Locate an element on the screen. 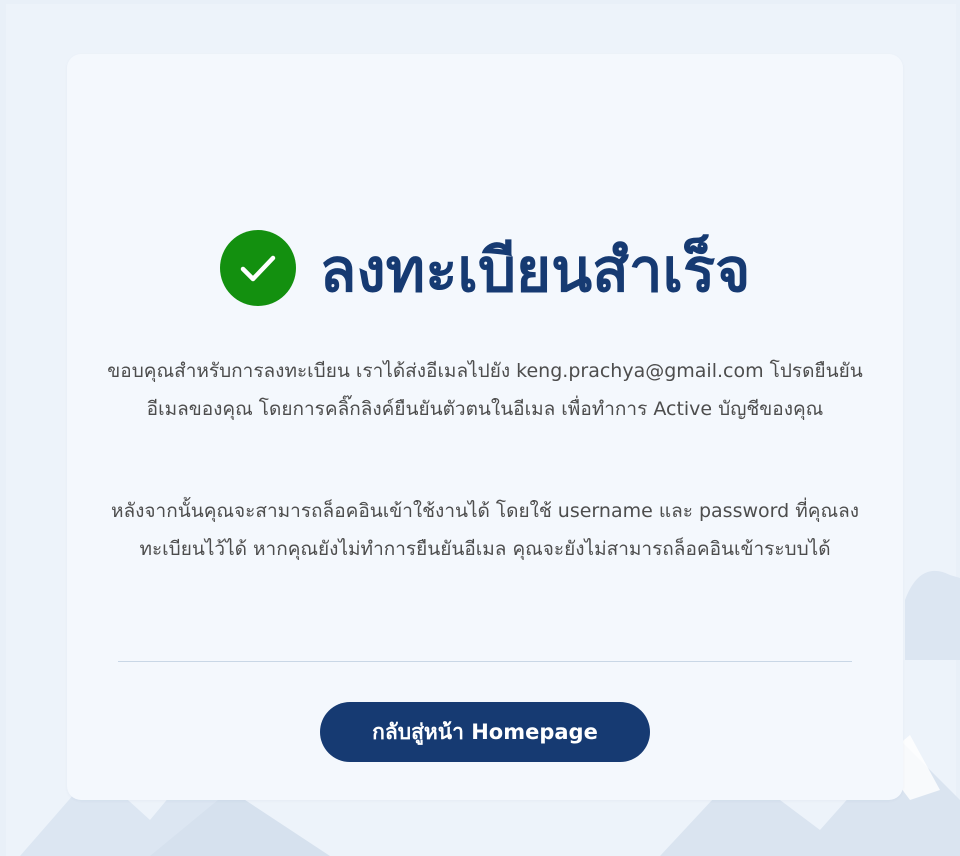 This screenshot has width=960, height=856. back-to-homepage-button: กลับสู่หน้า Homepage is located at coordinates (485, 732).